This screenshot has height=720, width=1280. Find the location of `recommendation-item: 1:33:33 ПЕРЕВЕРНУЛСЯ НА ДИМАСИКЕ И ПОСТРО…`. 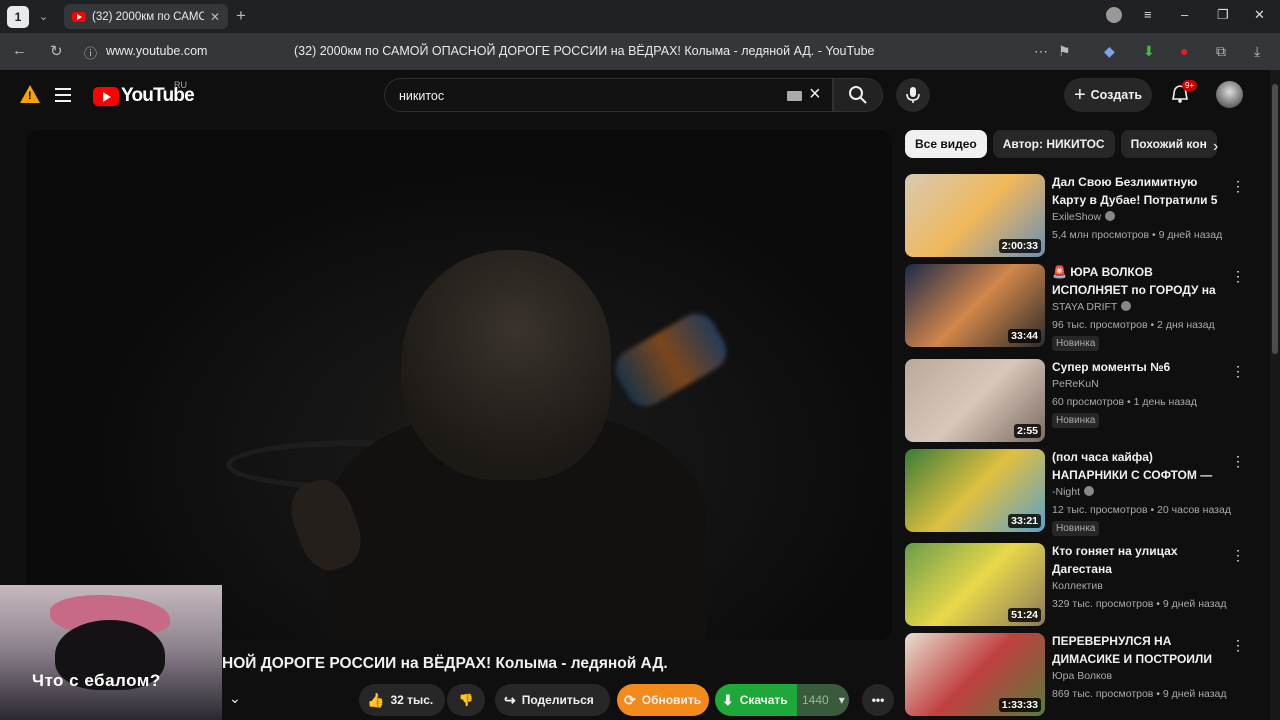

recommendation-item: 1:33:33 ПЕРЕВЕРНУЛСЯ НА ДИМАСИКЕ И ПОСТРО… is located at coordinates (1075, 675).